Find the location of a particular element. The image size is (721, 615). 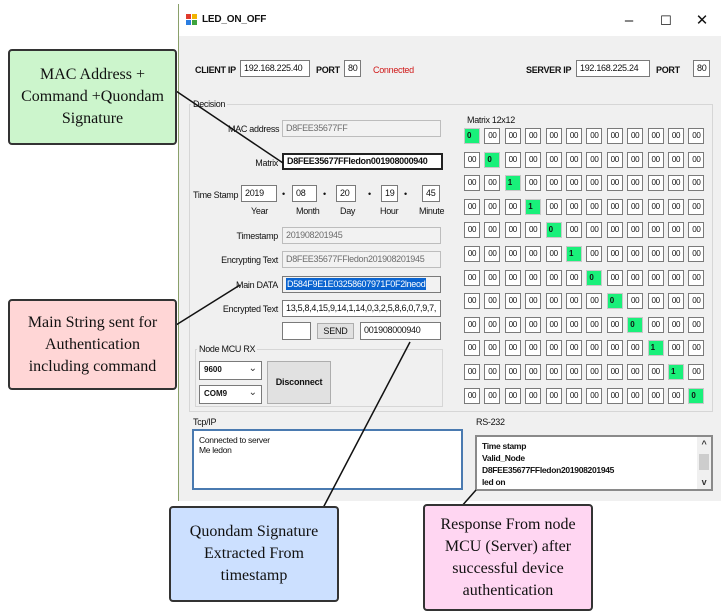

server-port-input: 80 is located at coordinates (701, 68).